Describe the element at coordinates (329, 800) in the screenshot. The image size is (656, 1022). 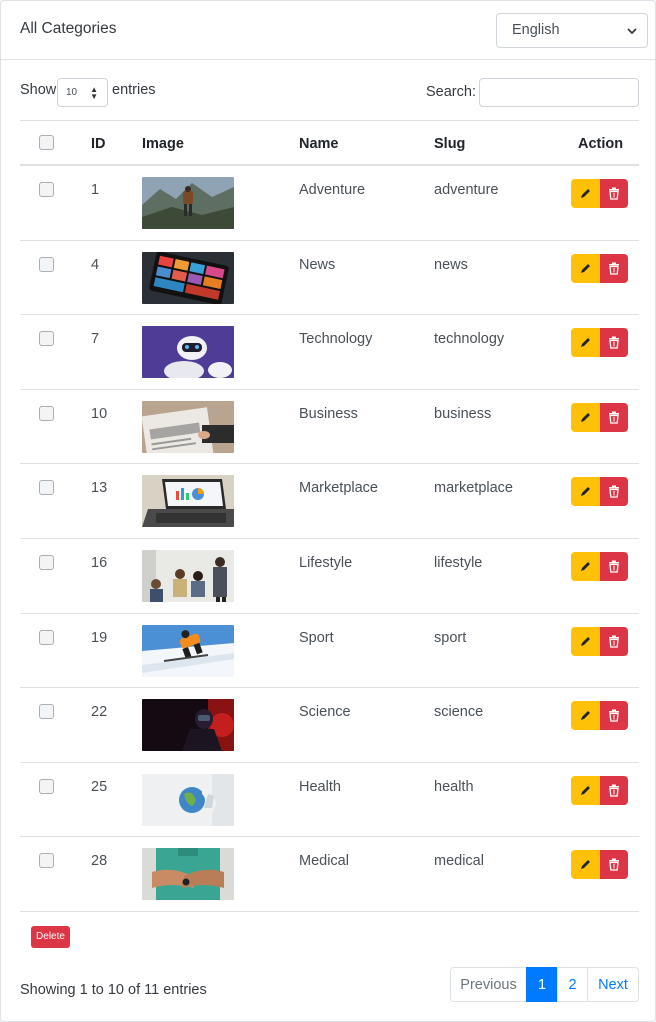
I see `table-row: 25 Health health` at that location.